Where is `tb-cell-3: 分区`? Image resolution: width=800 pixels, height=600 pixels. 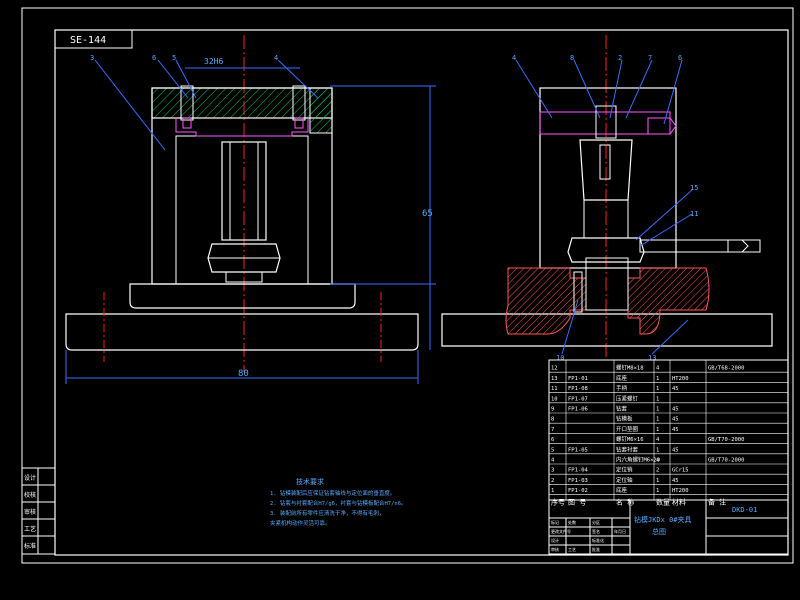
tb-cell-3: 分区 is located at coordinates (596, 522).